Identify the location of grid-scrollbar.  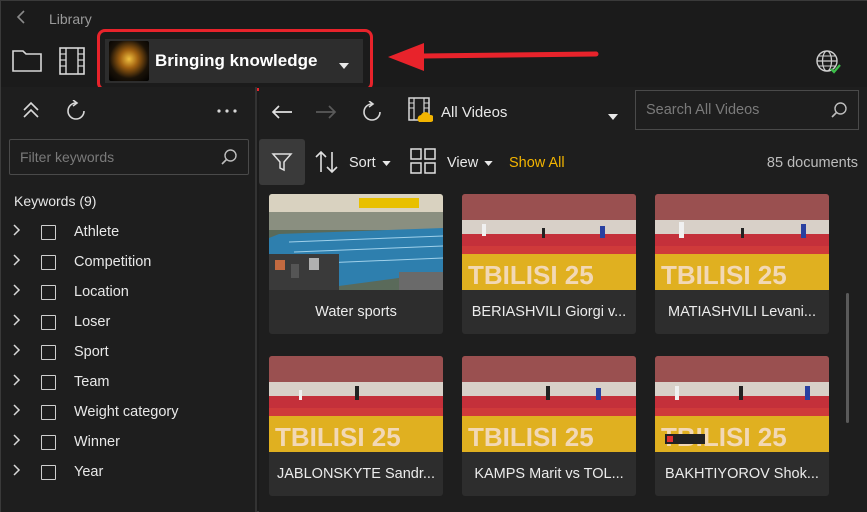
(847, 358).